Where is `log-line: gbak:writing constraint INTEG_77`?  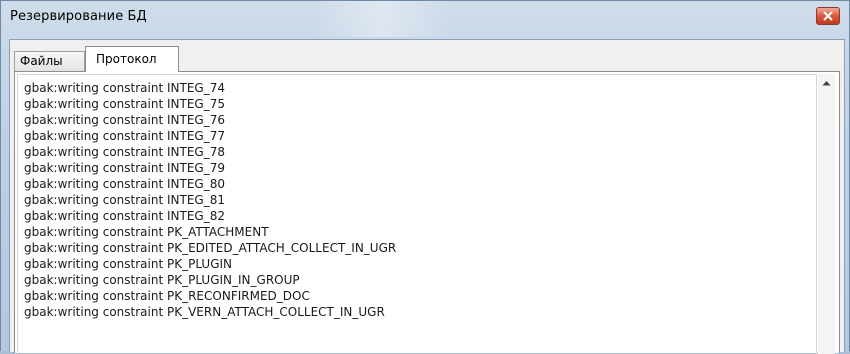 log-line: gbak:writing constraint INTEG_77 is located at coordinates (124, 136).